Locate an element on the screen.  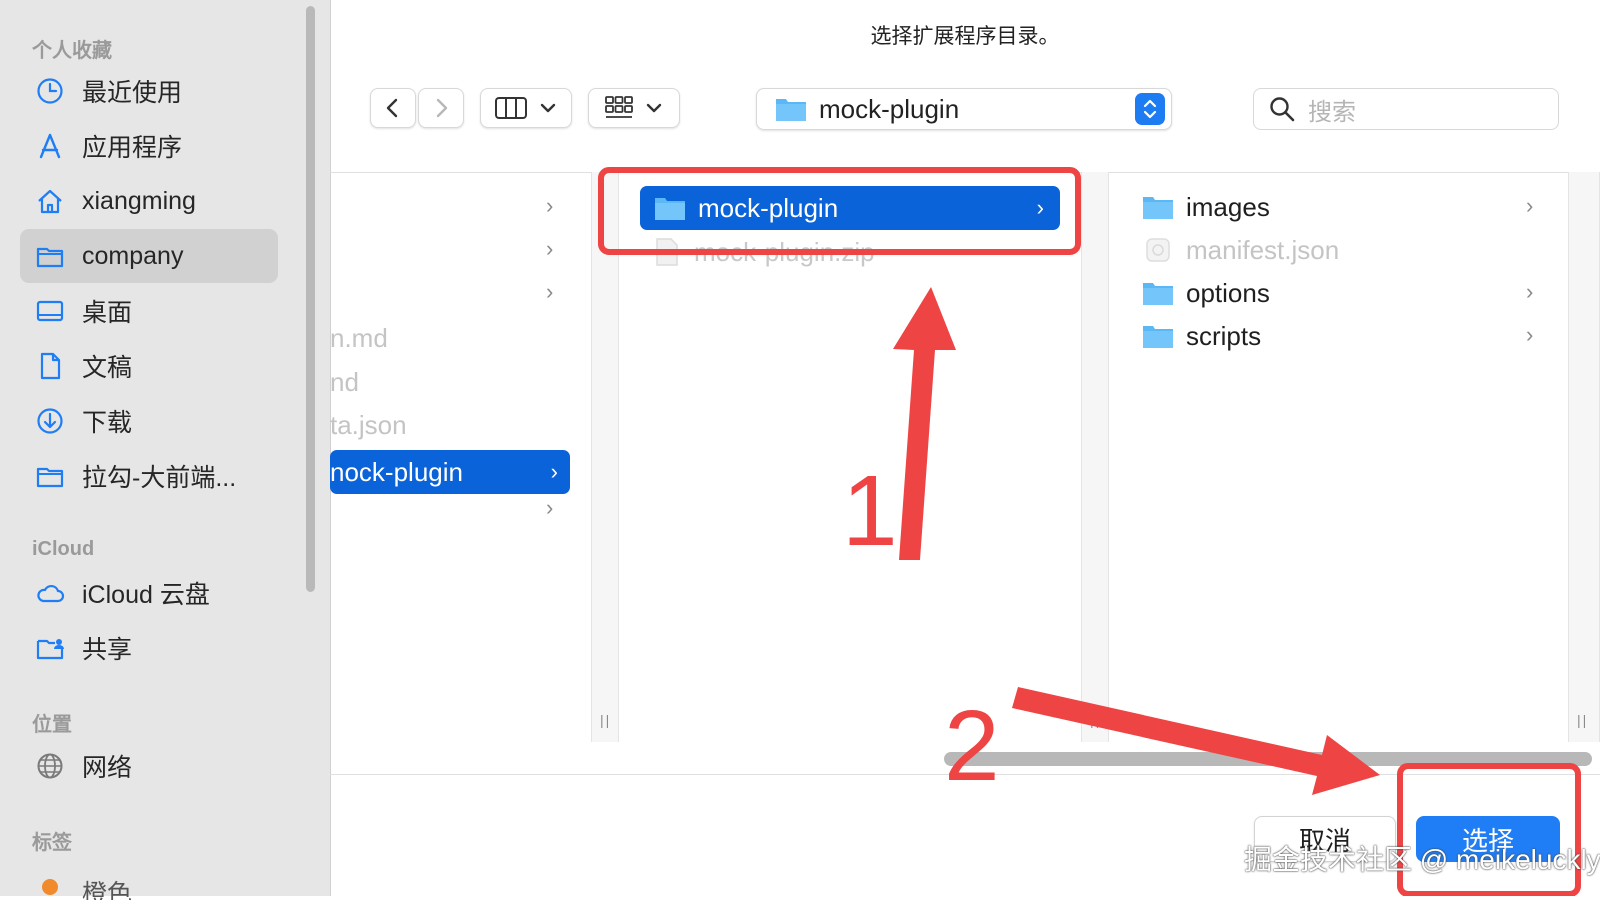
sidebar-item-label: company is located at coordinates (133, 255).